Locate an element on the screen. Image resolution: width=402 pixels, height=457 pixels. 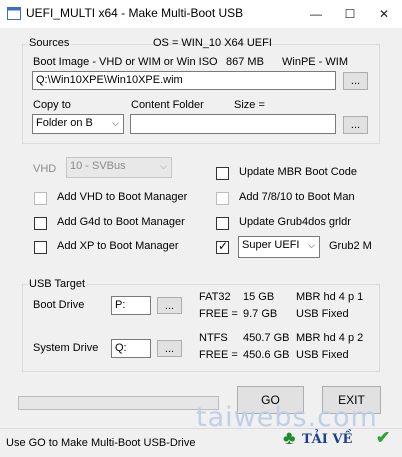
add-vhd-label: Add VHD to Boot Manager is located at coordinates (122, 197).